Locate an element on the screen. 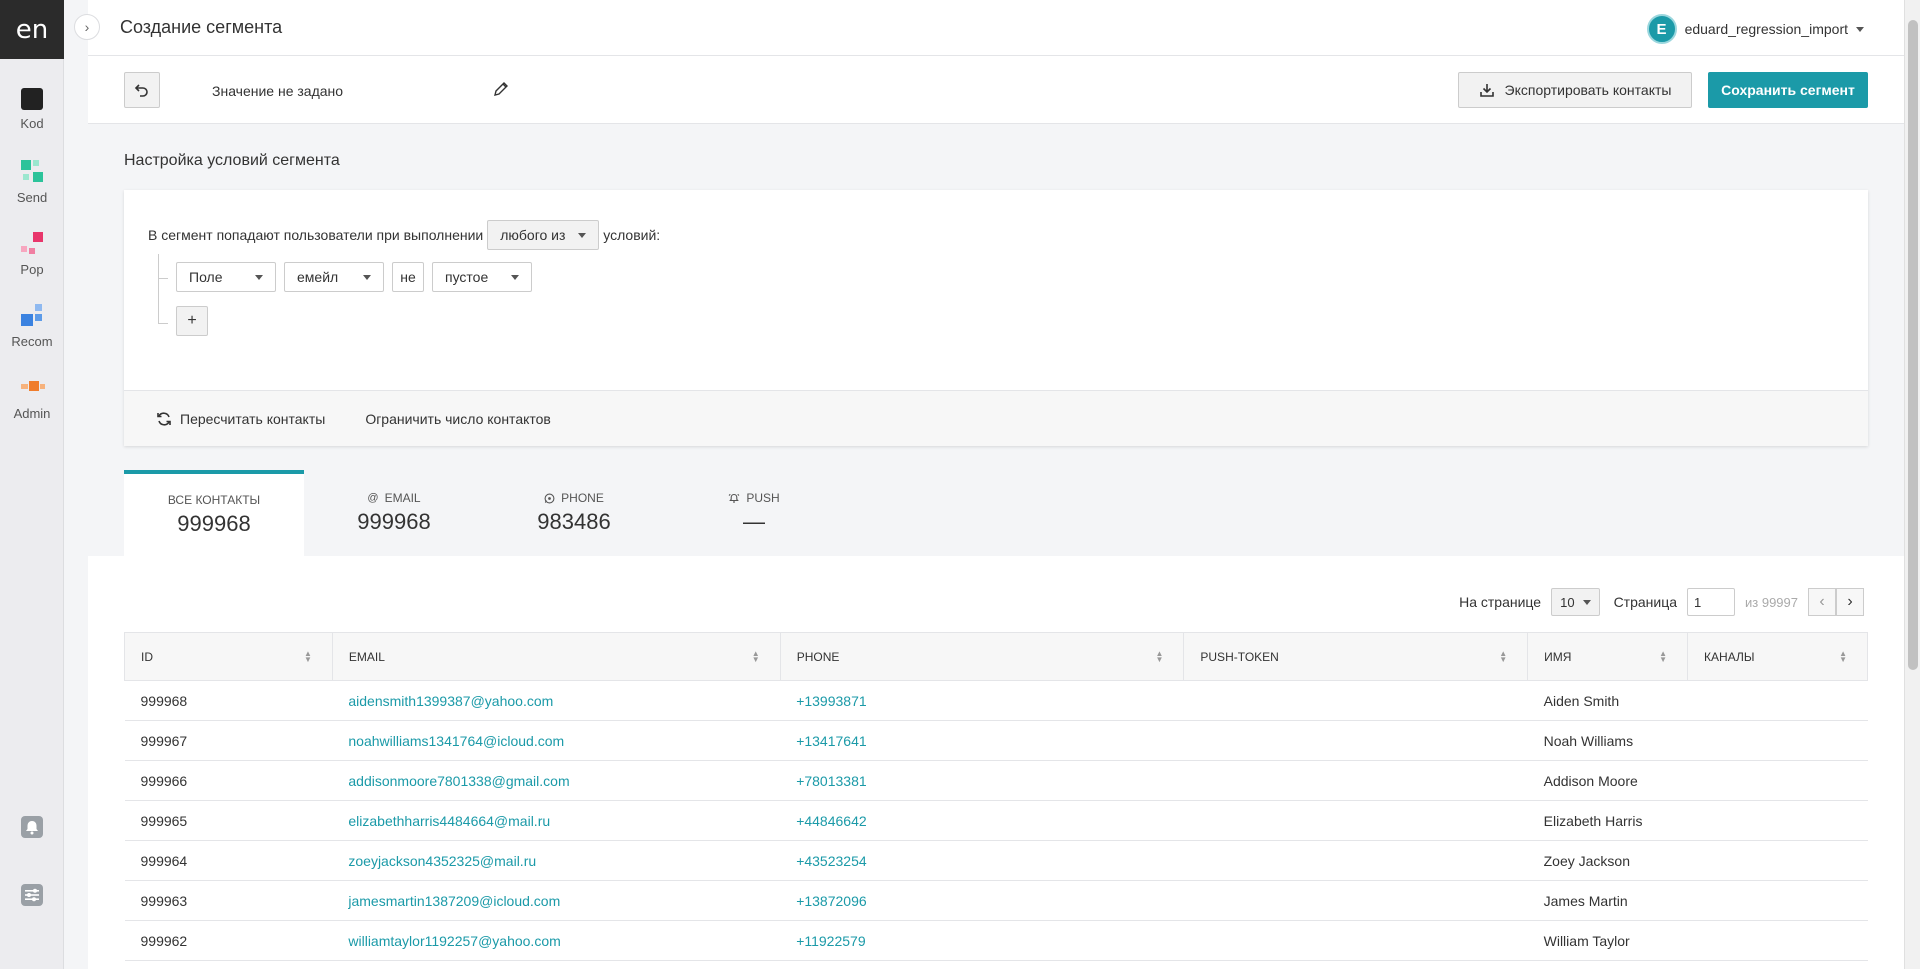 The height and width of the screenshot is (969, 1920). export-contacts-button: Экспортировать контакты is located at coordinates (1575, 90).